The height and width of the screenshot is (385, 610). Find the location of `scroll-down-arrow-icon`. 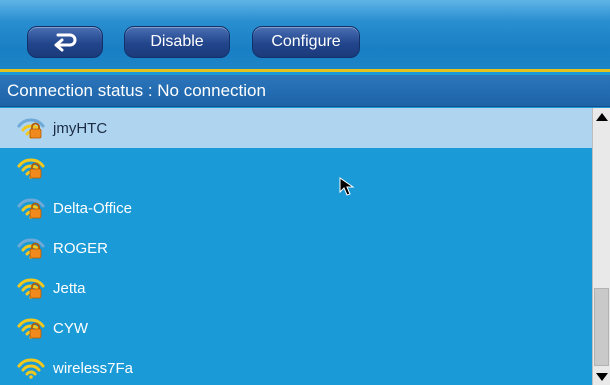

scroll-down-arrow-icon is located at coordinates (601, 376).